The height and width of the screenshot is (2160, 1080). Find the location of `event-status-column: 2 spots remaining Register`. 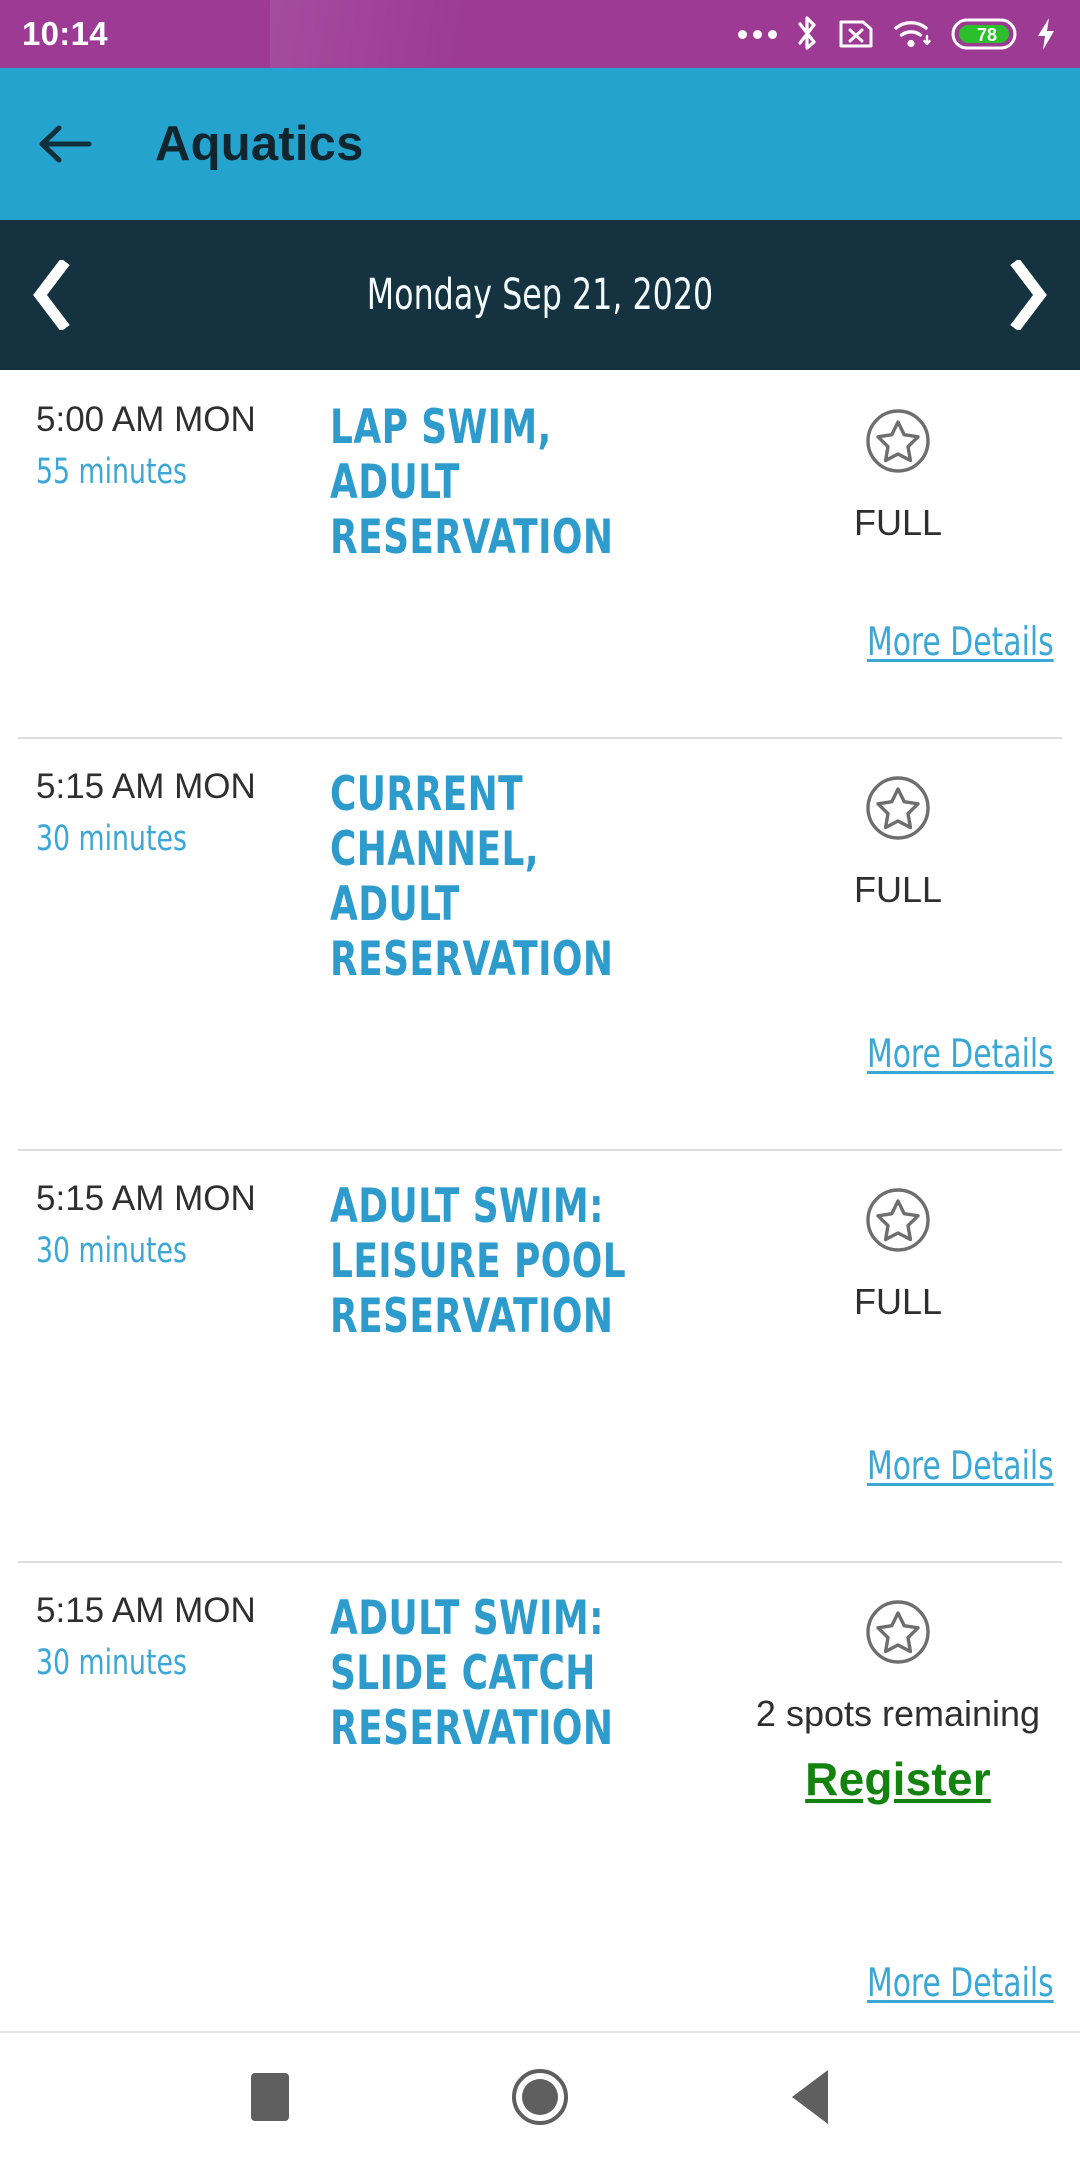

event-status-column: 2 spots remaining Register is located at coordinates (910, 1698).